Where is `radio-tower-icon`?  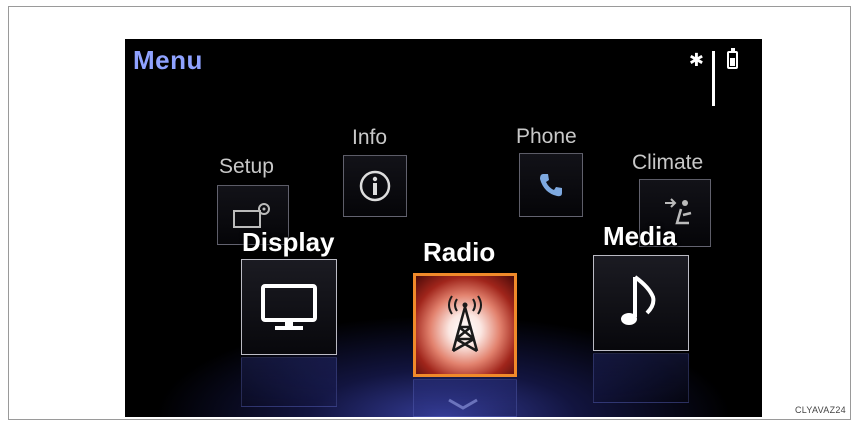 radio-tower-icon is located at coordinates (465, 324).